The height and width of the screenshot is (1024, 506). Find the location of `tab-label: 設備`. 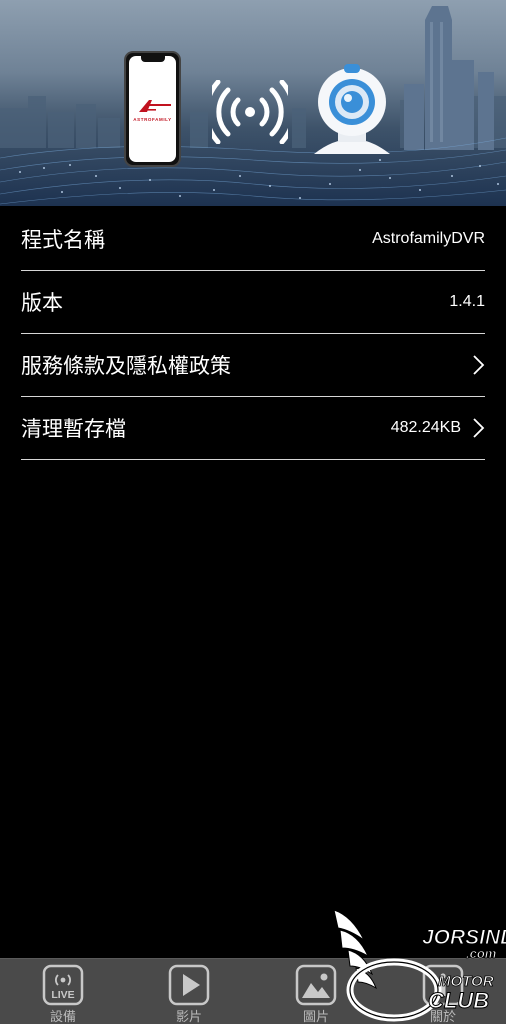

tab-label: 設備 is located at coordinates (62, 1017).